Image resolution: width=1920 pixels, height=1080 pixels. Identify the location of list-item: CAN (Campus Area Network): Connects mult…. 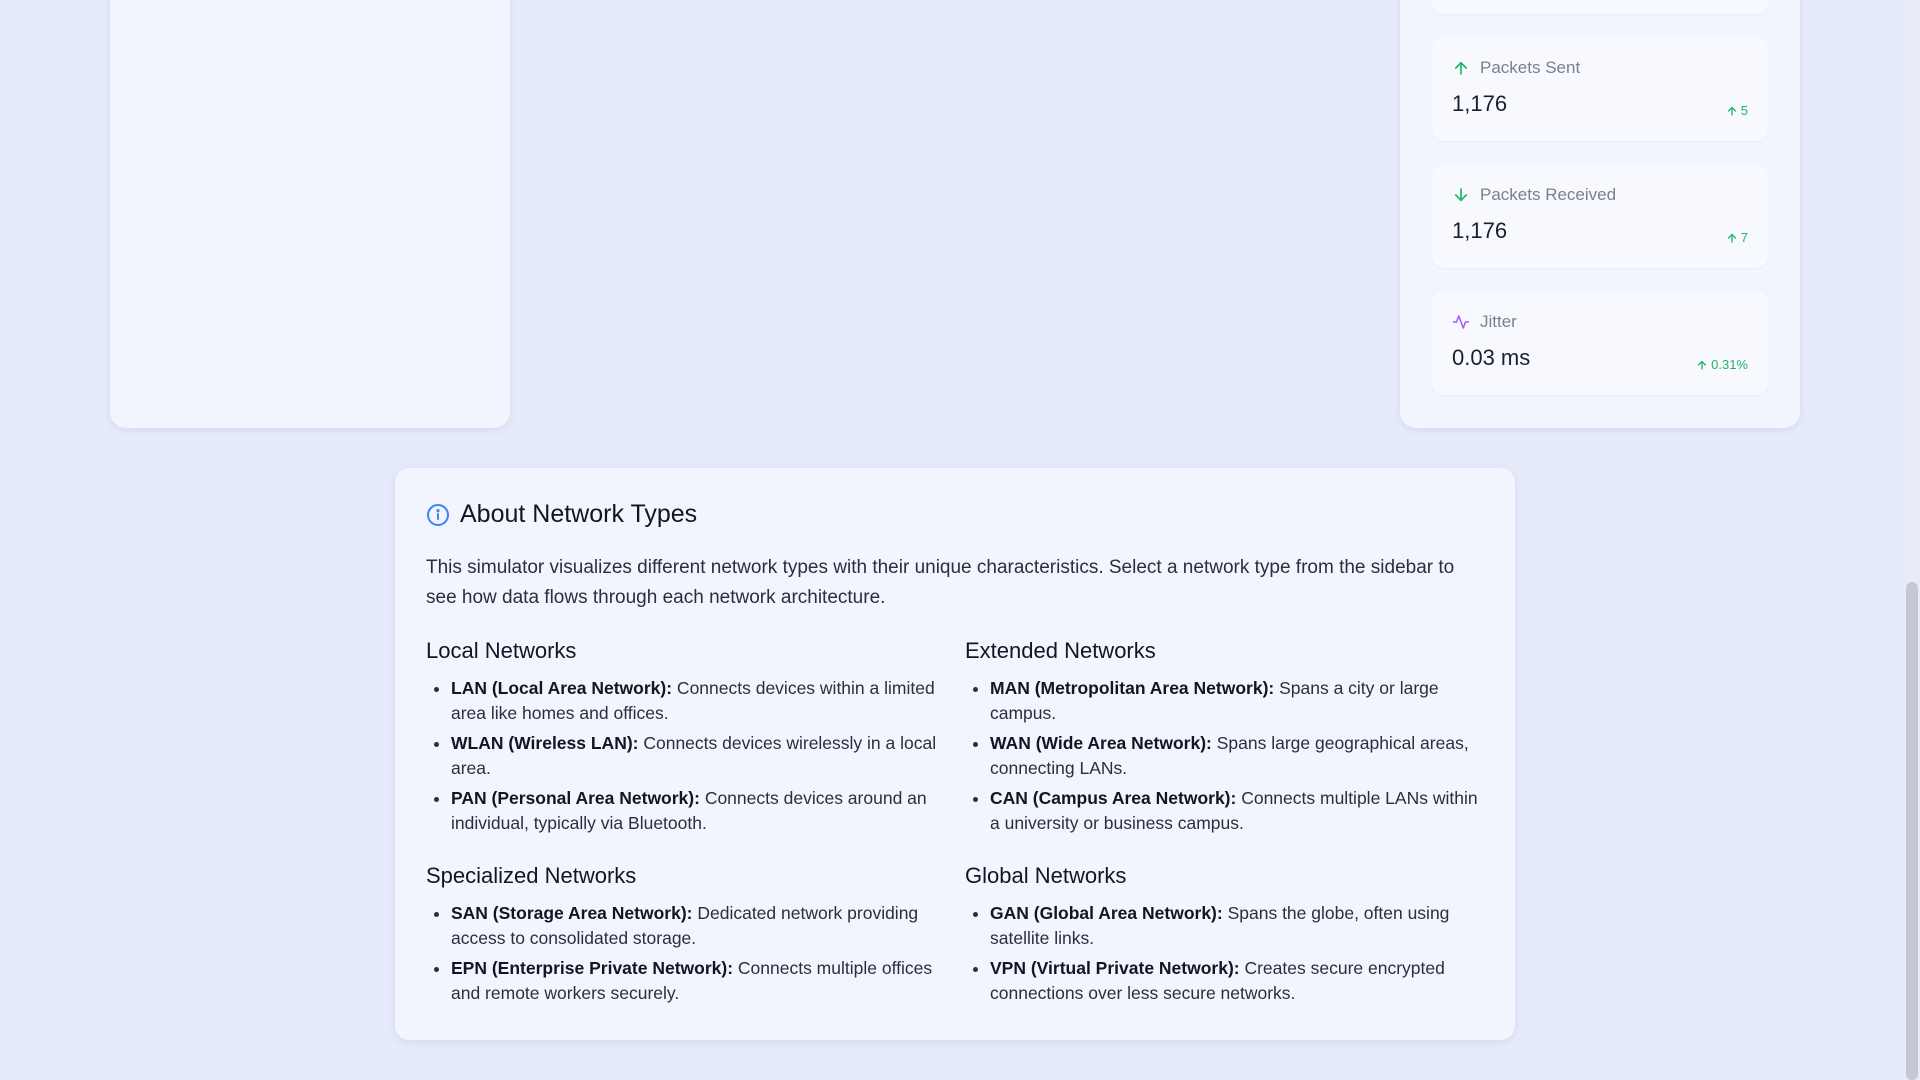
(1237, 811).